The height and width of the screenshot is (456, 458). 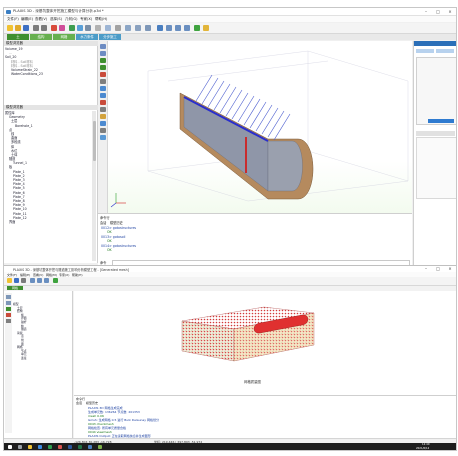 I want to click on structures-mode-icon, so click(x=72, y=28).